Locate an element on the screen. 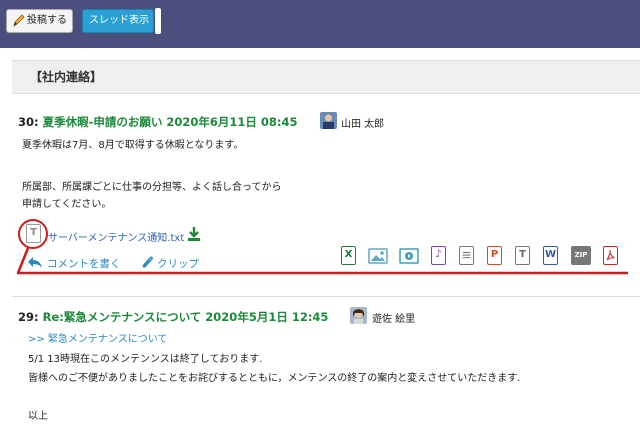  post-title-link: Re:緊急メンテナンスについて 2020年5月1日 12:45 is located at coordinates (186, 317).